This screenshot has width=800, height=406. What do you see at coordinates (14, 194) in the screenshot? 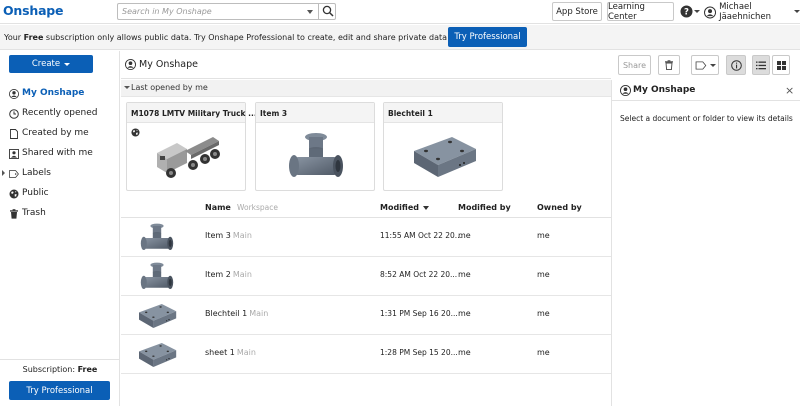
I see `globe-icon` at bounding box center [14, 194].